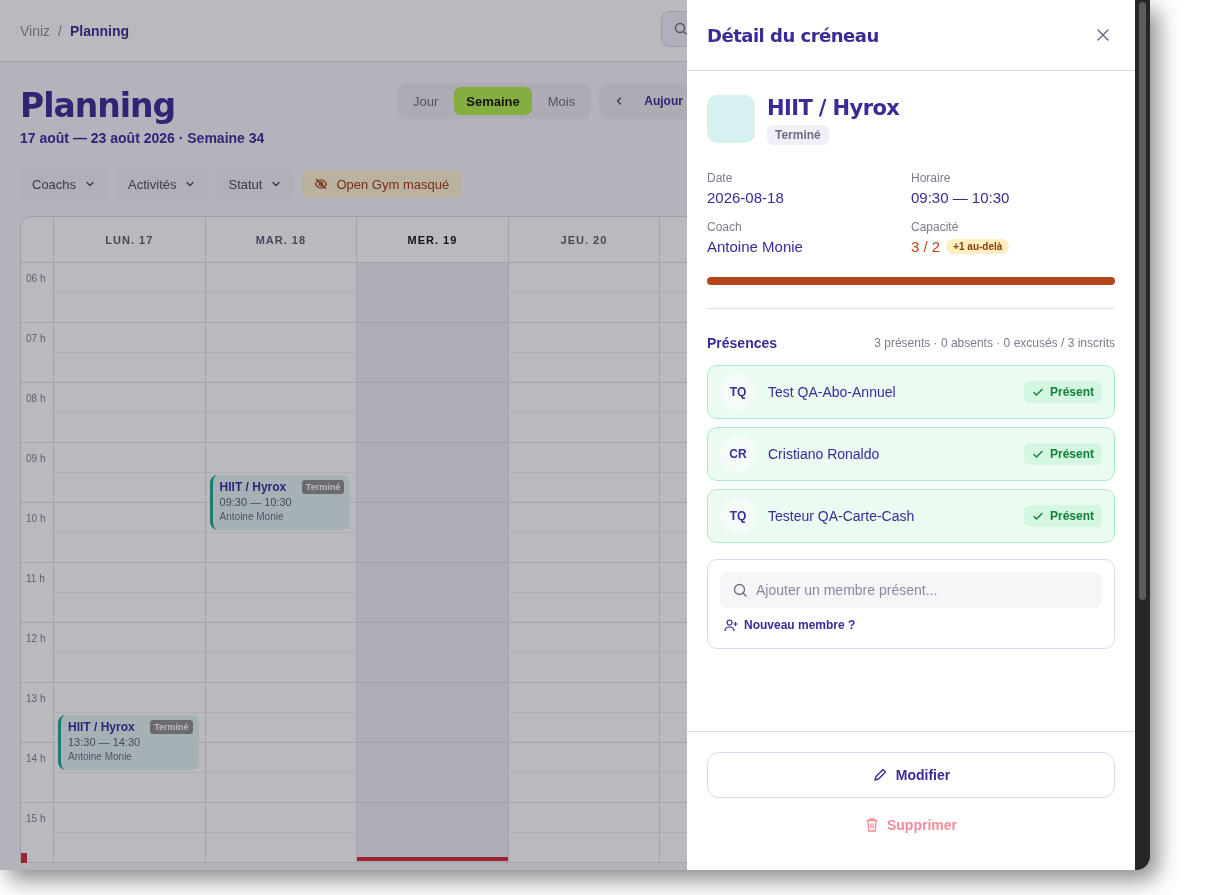  Describe the element at coordinates (931, 178) in the screenshot. I see `detail-label: Horaire` at that location.